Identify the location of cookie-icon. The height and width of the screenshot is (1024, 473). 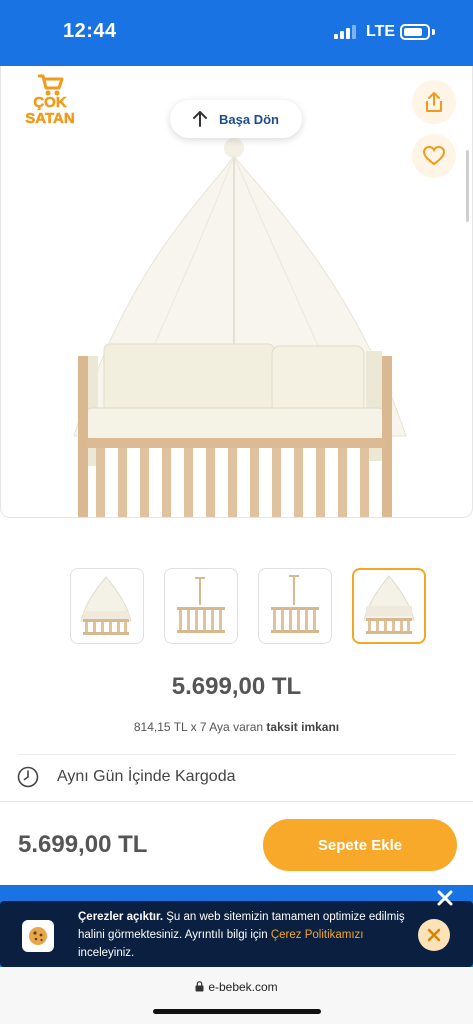
(38, 936).